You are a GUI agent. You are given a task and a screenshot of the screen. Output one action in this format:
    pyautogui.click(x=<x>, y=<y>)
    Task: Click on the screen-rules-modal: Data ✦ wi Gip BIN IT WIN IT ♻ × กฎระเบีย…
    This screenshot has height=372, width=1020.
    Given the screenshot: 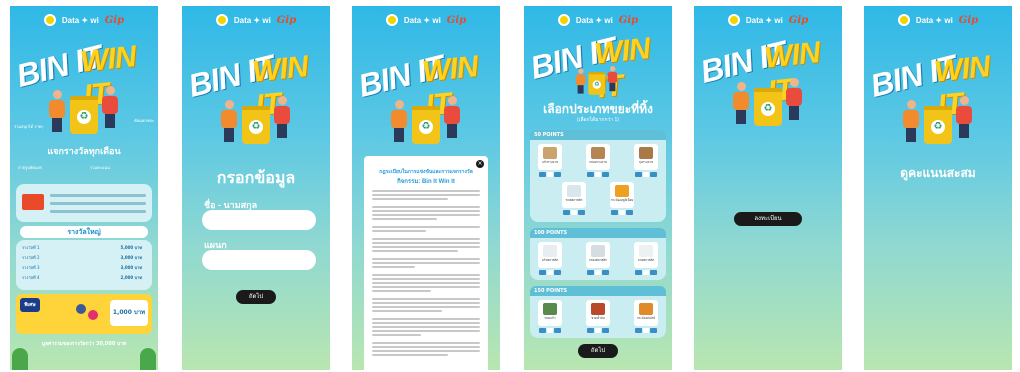 What is the action you would take?
    pyautogui.click(x=426, y=188)
    